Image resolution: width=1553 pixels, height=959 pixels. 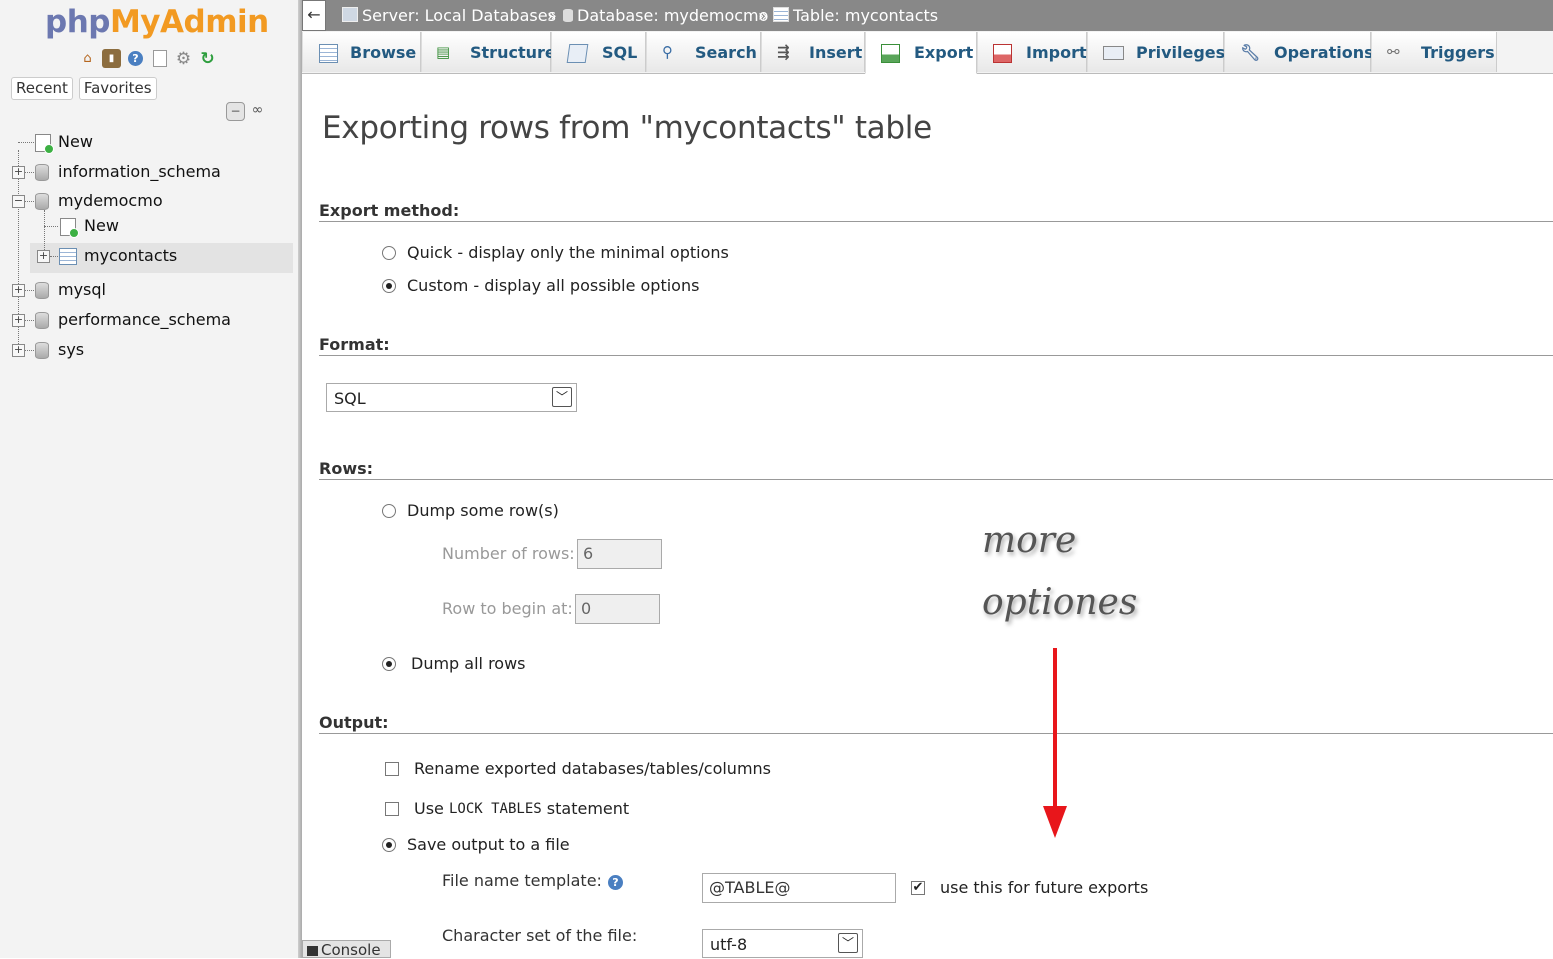 What do you see at coordinates (578, 768) in the screenshot?
I see `rename-option: Rename exported databases/tables/columns` at bounding box center [578, 768].